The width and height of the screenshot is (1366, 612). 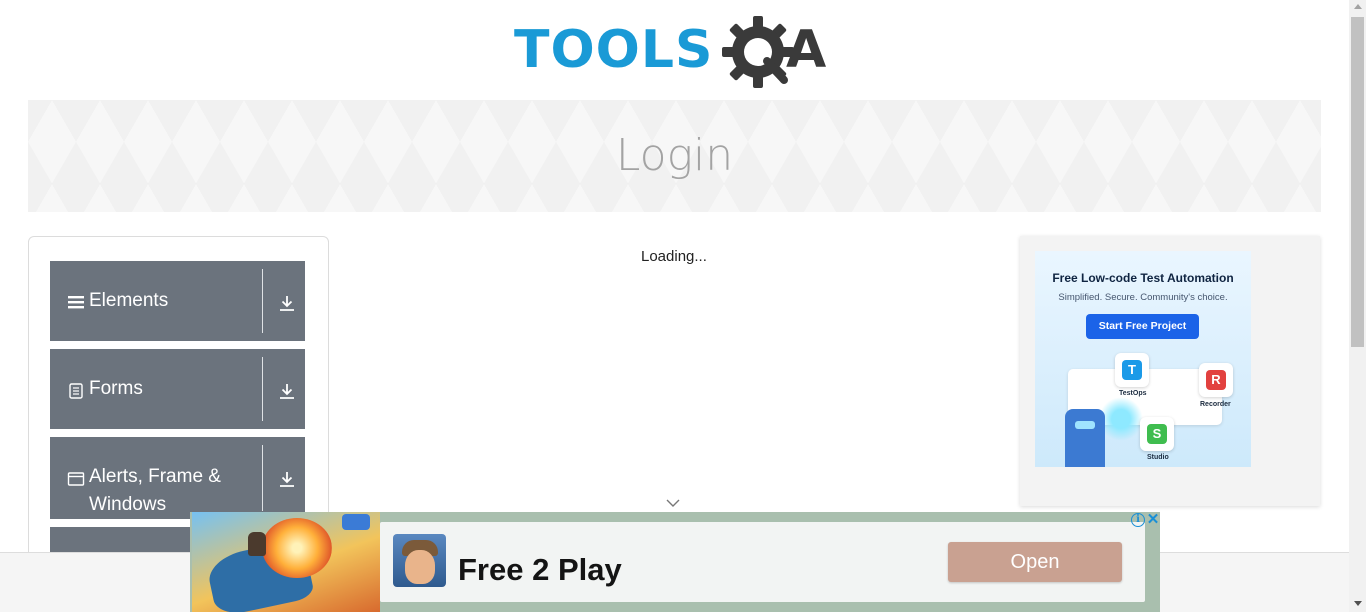 What do you see at coordinates (177, 301) in the screenshot?
I see `sidebar-group-elements: Elements` at bounding box center [177, 301].